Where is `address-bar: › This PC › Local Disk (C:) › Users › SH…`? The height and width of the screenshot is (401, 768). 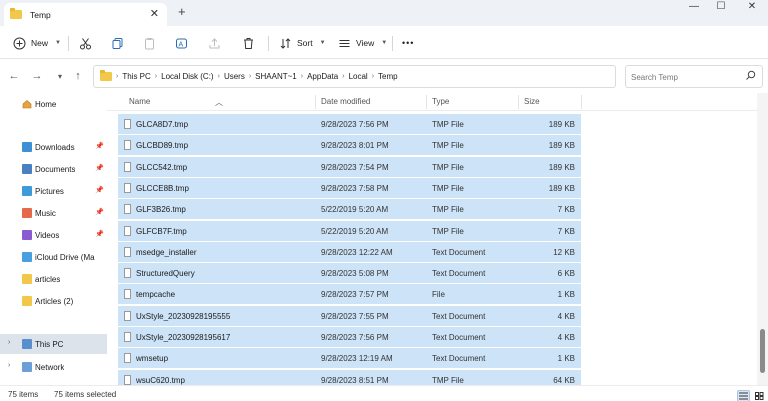
address-bar: › This PC › Local Disk (C:) › Users › SH… is located at coordinates (354, 76).